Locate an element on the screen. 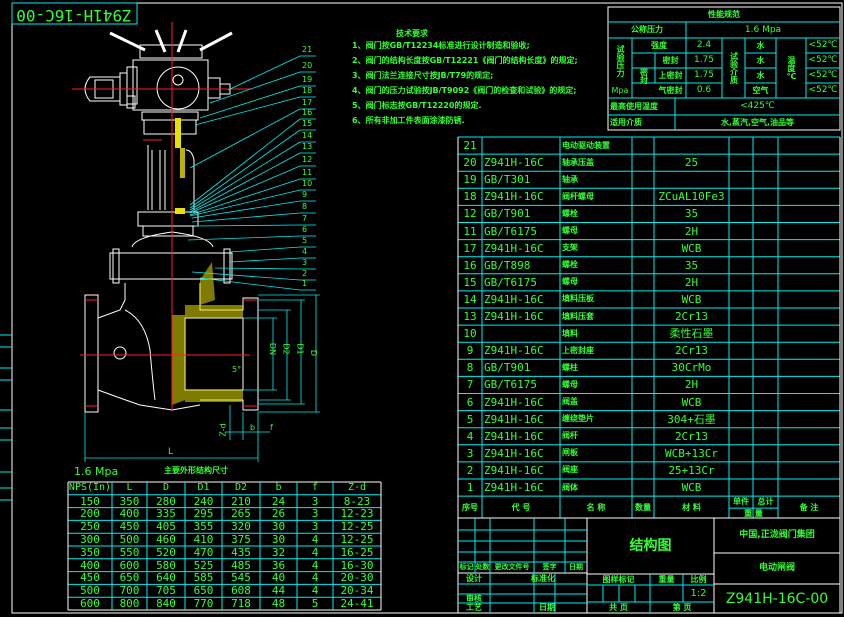 The width and height of the screenshot is (844, 617). weight-label: 重量 is located at coordinates (666, 579).